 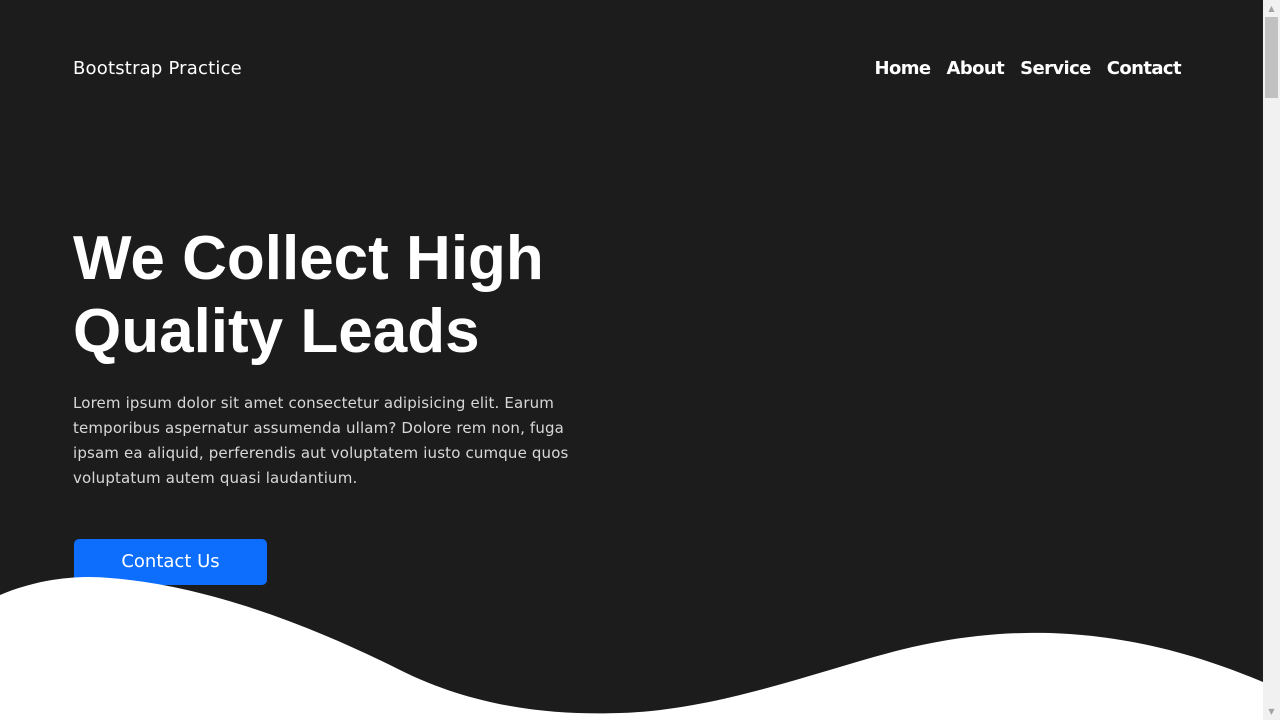 I want to click on nav-link-service: Service, so click(x=1055, y=69).